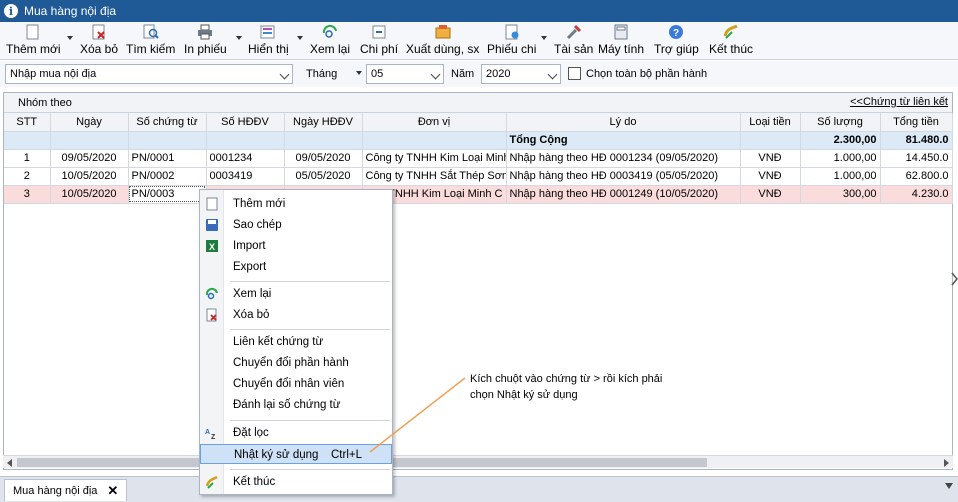 The height and width of the screenshot is (502, 958). What do you see at coordinates (916, 194) in the screenshot?
I see `cell-tong-tien: 4.230.0` at bounding box center [916, 194].